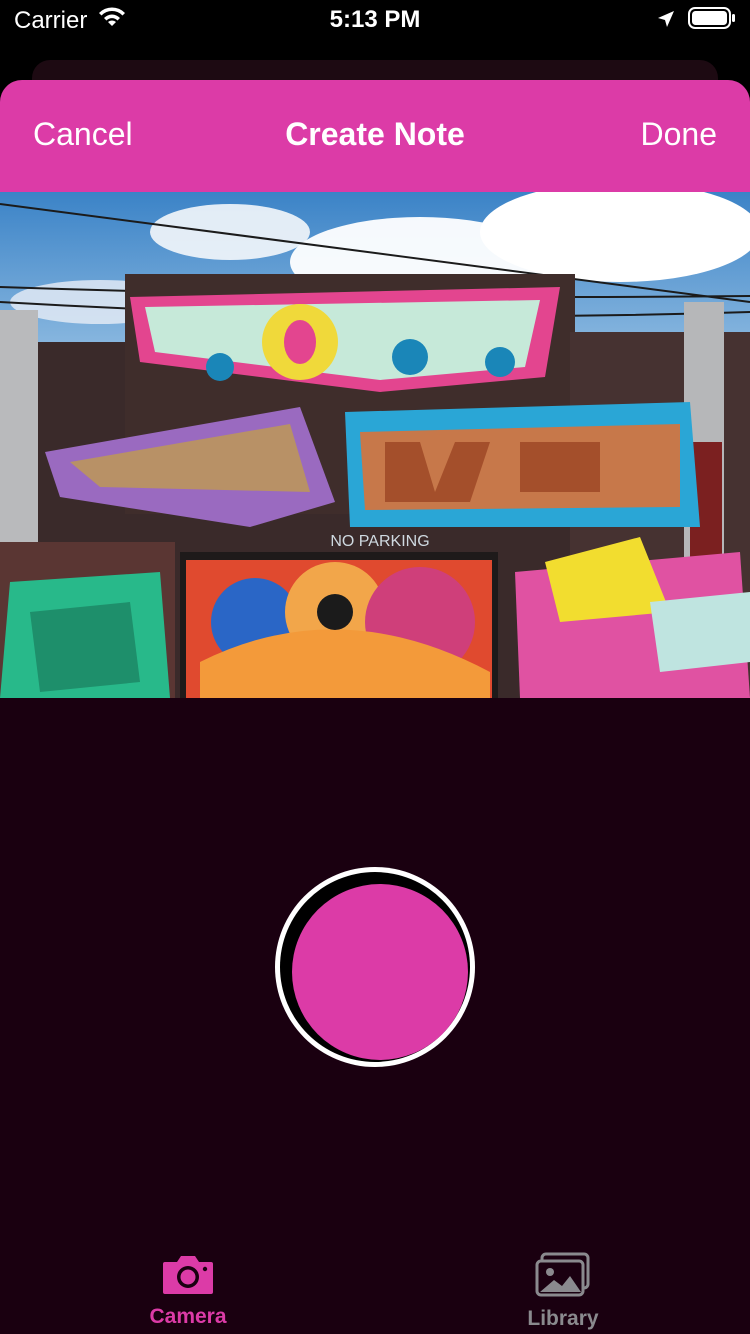  What do you see at coordinates (666, 22) in the screenshot?
I see `location-arrow-icon` at bounding box center [666, 22].